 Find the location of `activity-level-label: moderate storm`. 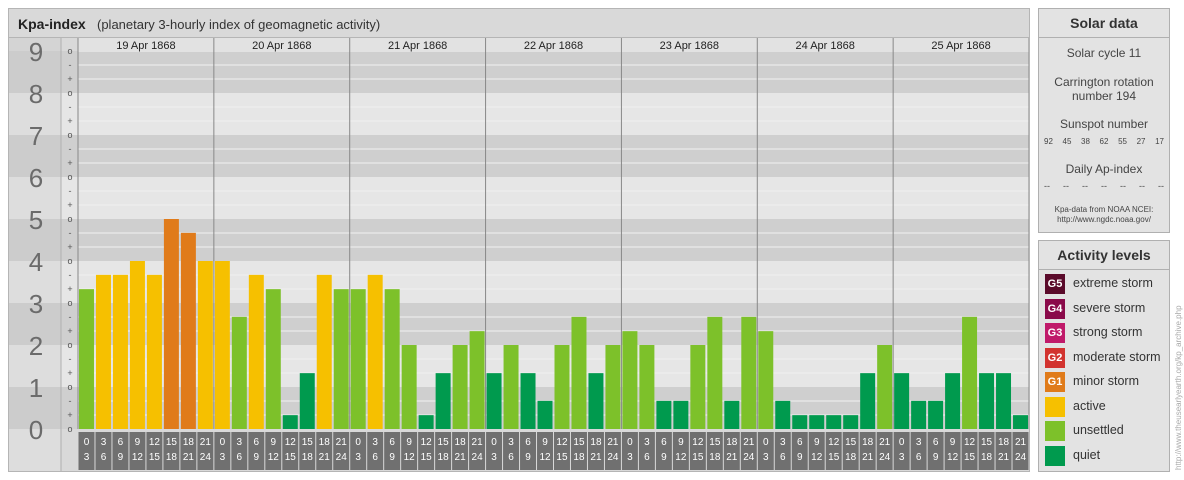

activity-level-label: moderate storm is located at coordinates (1117, 356).